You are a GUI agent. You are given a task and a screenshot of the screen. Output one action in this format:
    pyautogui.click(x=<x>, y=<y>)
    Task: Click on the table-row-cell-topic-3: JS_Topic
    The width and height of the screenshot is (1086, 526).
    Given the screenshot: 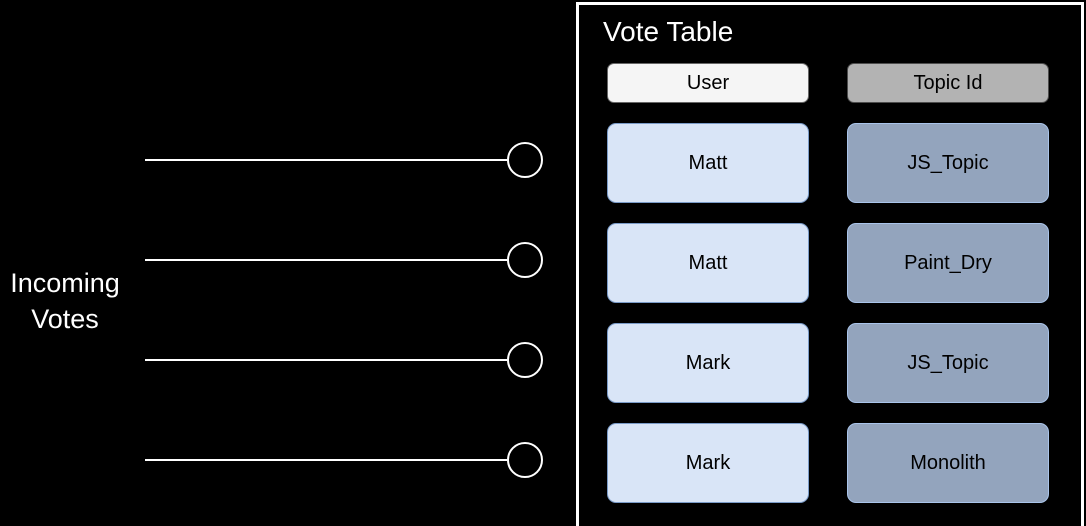 What is the action you would take?
    pyautogui.click(x=948, y=363)
    